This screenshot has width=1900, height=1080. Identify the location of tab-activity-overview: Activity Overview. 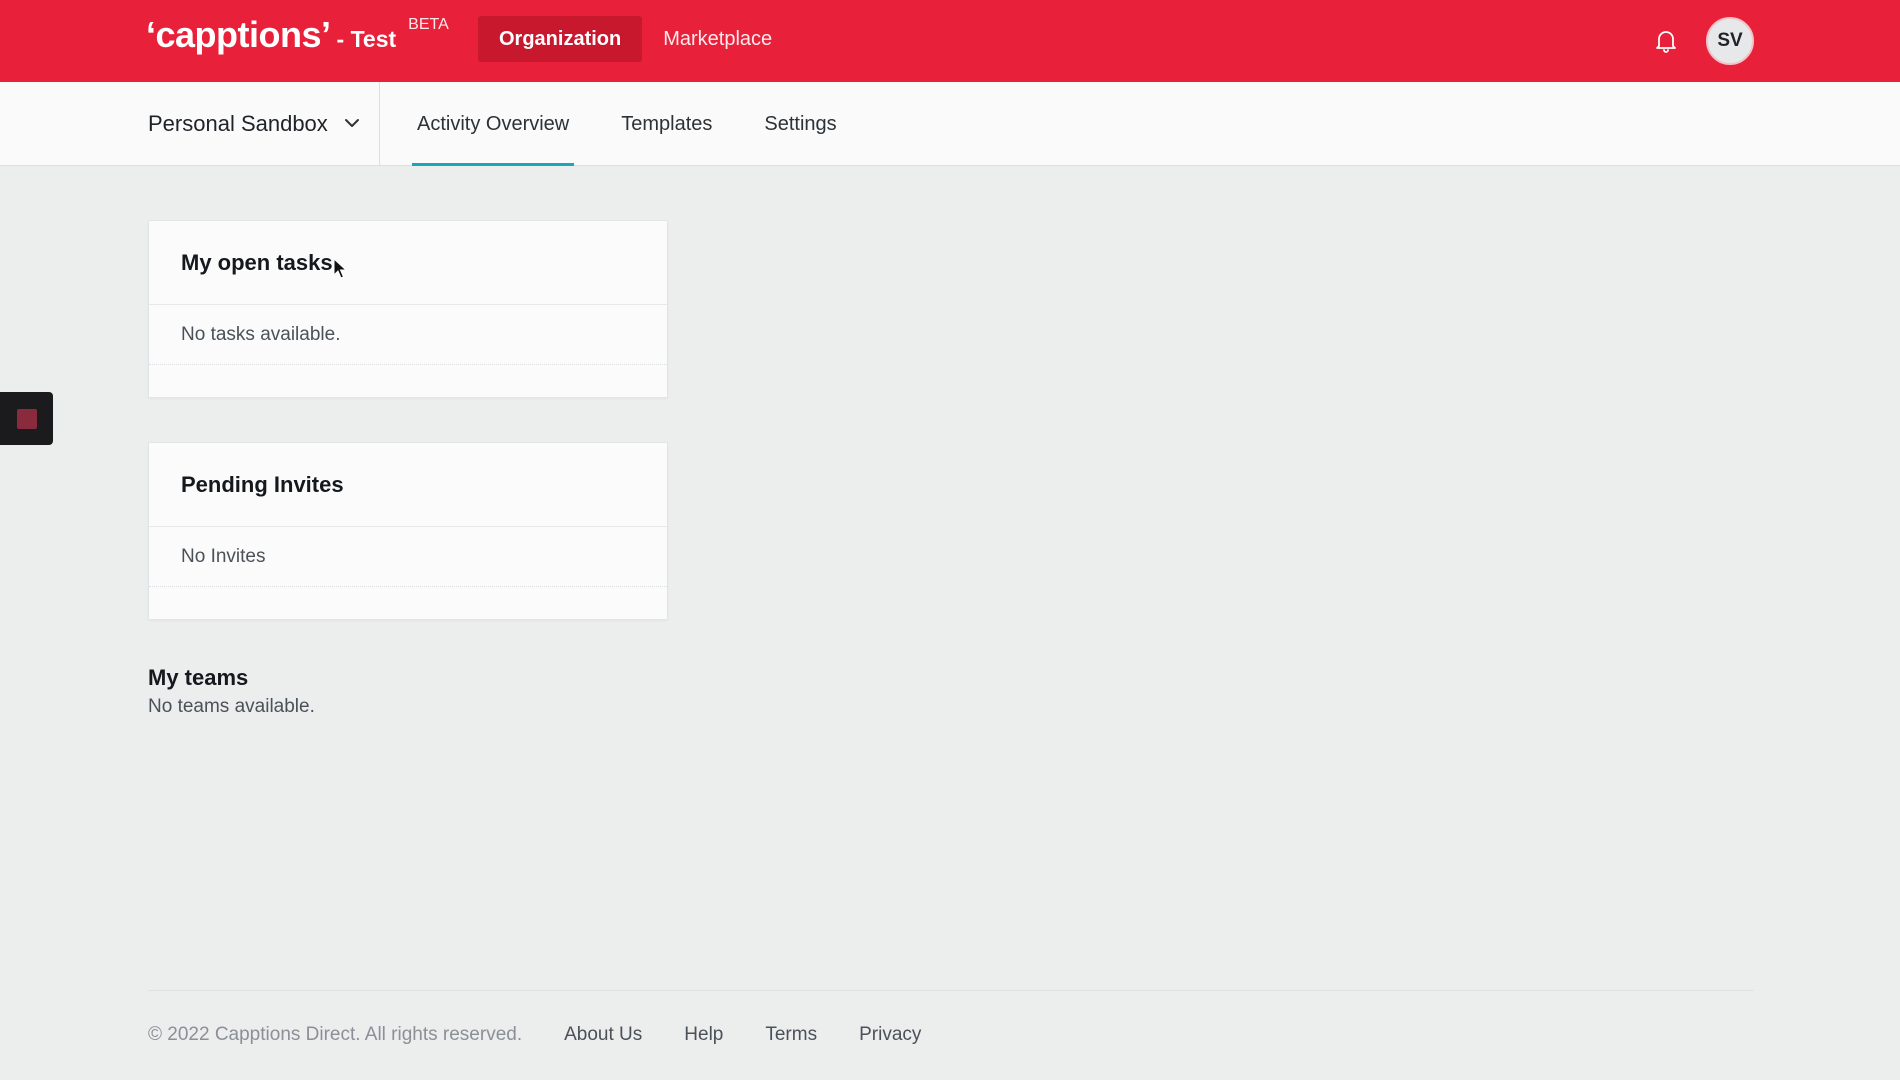
(493, 124).